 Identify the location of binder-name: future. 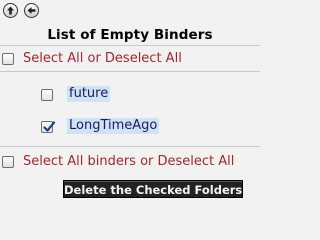
(89, 94).